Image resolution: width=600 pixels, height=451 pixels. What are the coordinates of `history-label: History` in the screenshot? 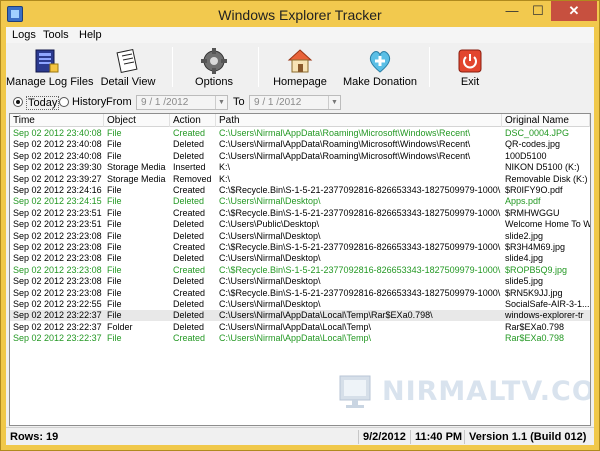 It's located at (89, 102).